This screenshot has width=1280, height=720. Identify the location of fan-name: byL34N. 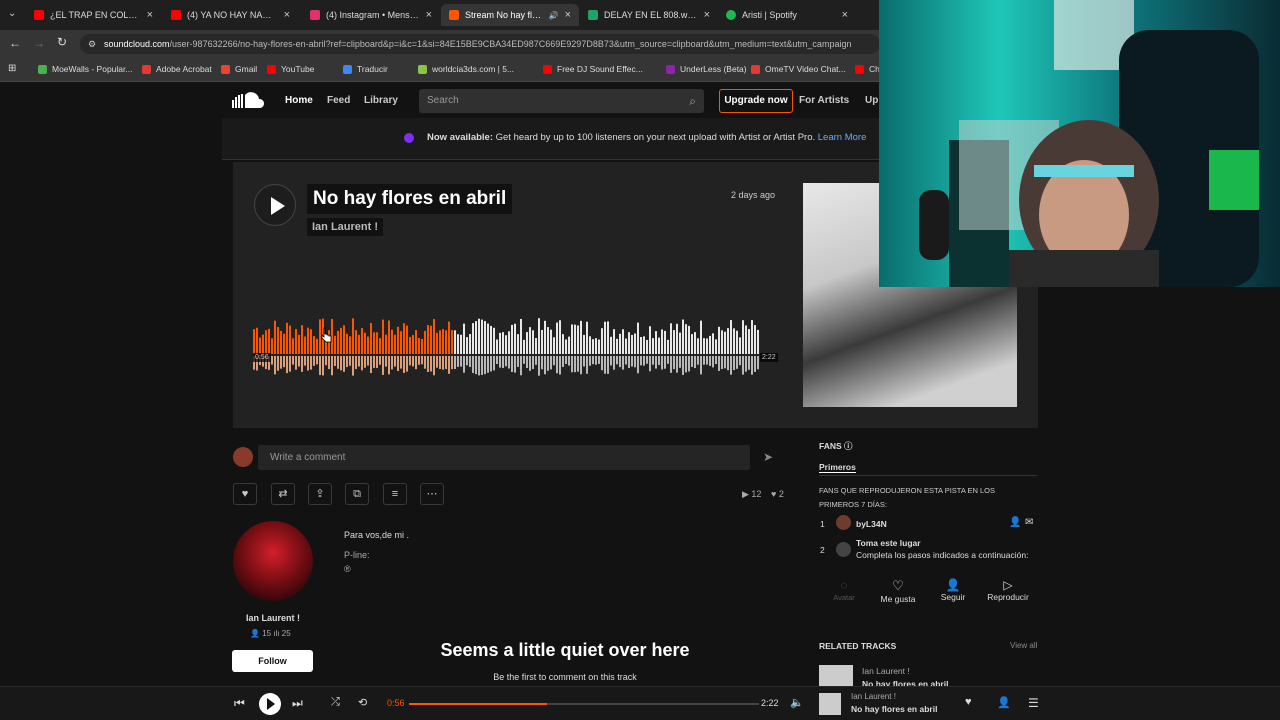
(871, 524).